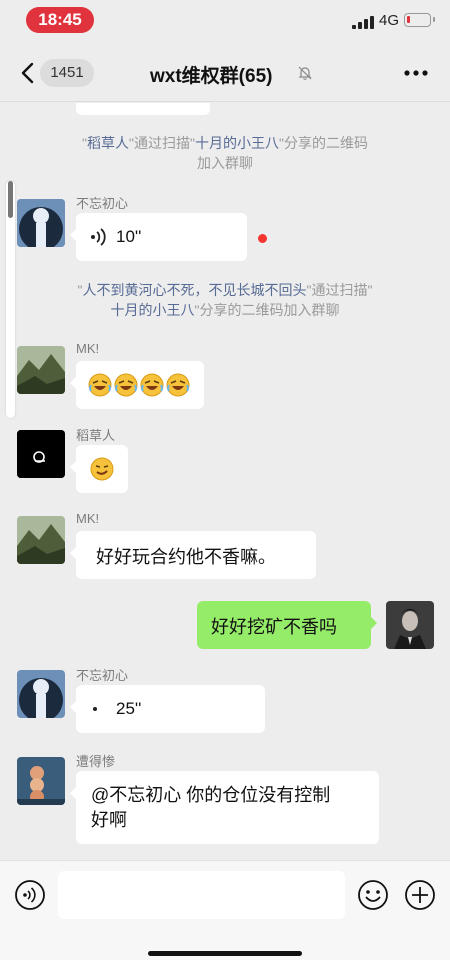  What do you see at coordinates (158, 237) in the screenshot?
I see `voice-message-bubble: 10''` at bounding box center [158, 237].